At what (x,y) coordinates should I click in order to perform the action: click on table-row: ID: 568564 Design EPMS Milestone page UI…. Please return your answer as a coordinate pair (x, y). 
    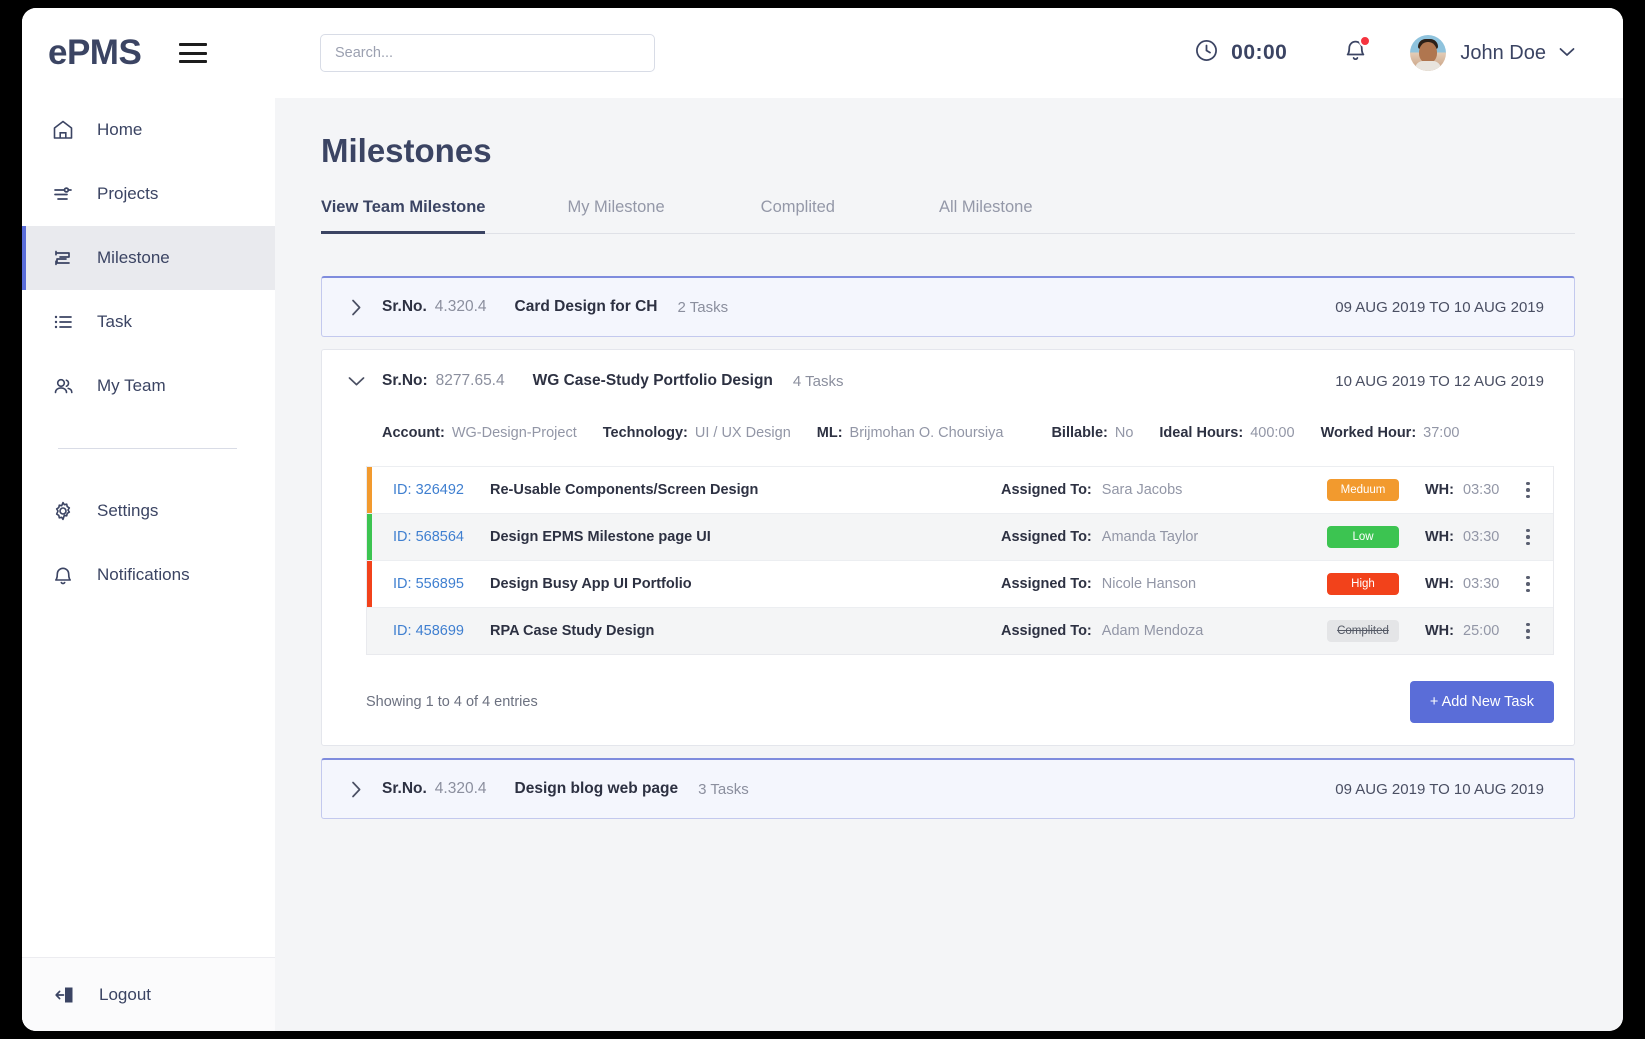
    Looking at the image, I should click on (960, 536).